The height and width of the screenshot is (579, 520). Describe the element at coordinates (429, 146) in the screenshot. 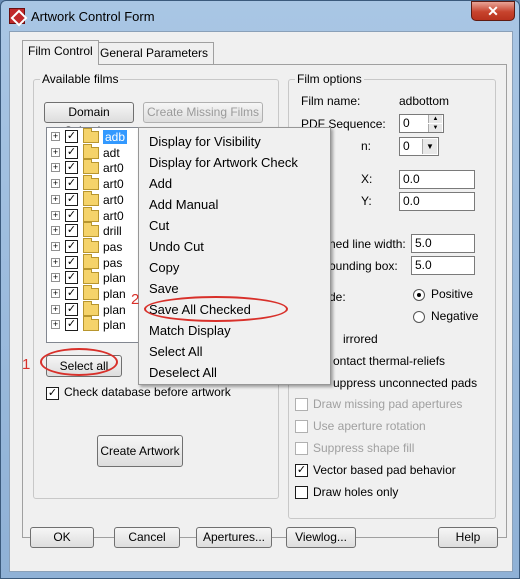

I see `chevron-down-icon: ▼` at that location.